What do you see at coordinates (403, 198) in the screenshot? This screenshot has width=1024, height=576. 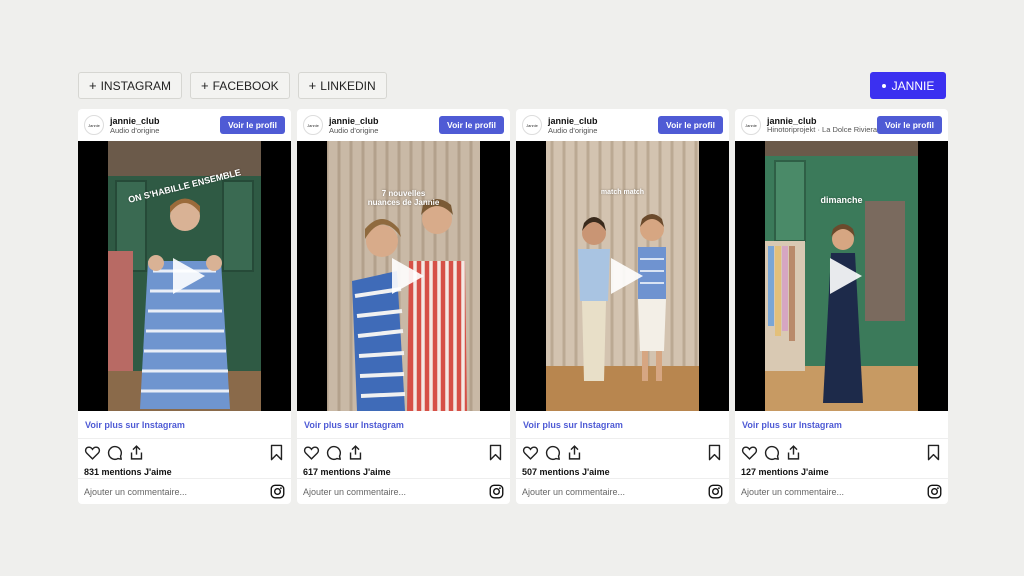 I see `video-caption: 7 nouvelles nuances de Jannie` at bounding box center [403, 198].